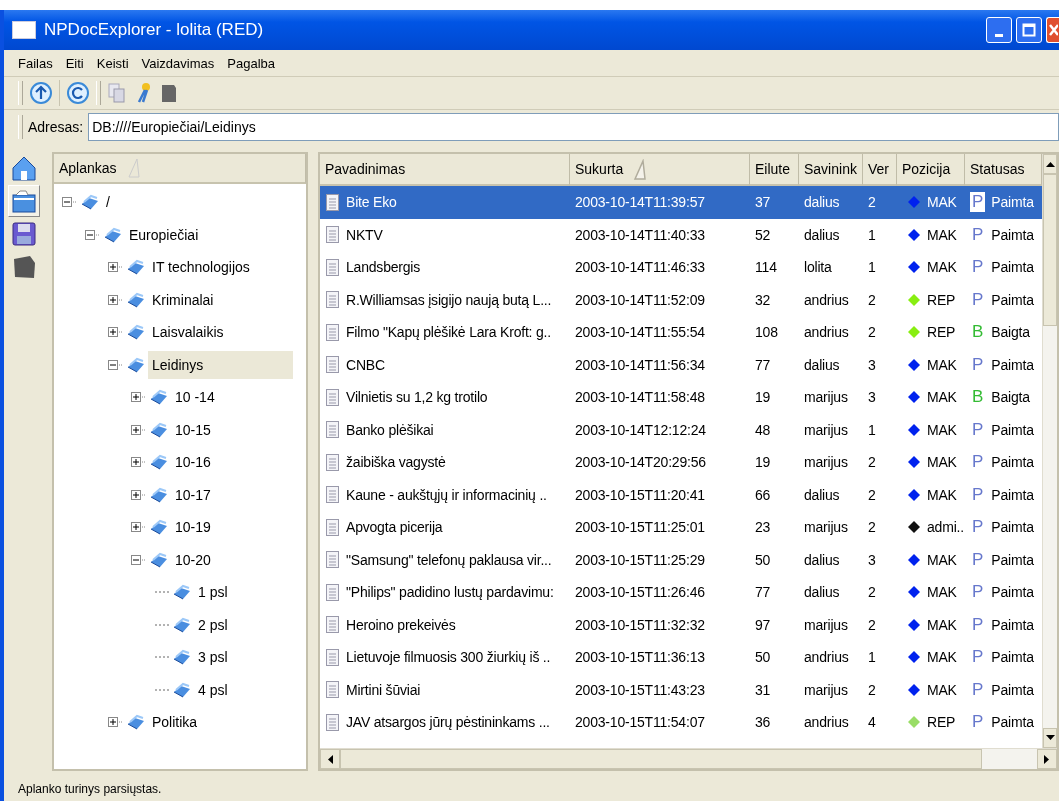  I want to click on table-cell: REP, so click(941, 722).